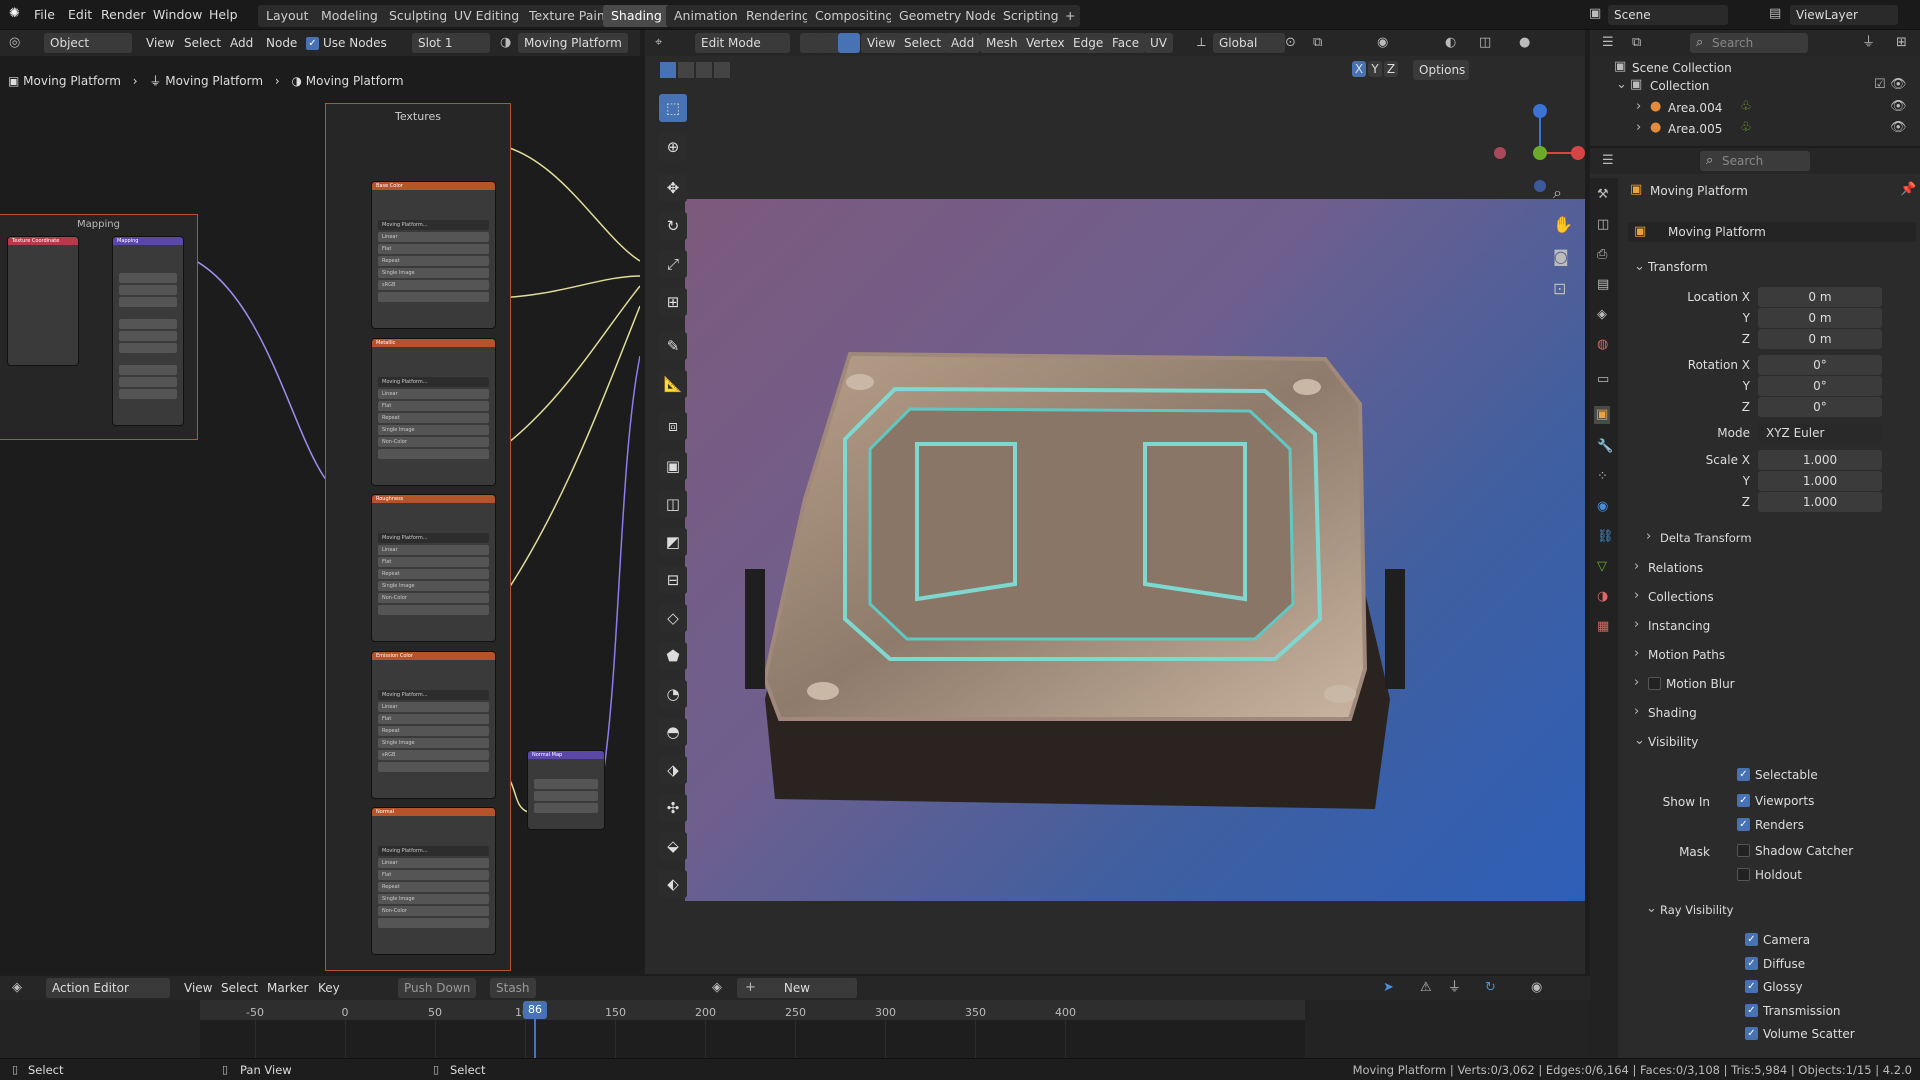 The width and height of the screenshot is (1920, 1080). What do you see at coordinates (1686, 655) in the screenshot?
I see `section-motion-paths: Motion Paths` at bounding box center [1686, 655].